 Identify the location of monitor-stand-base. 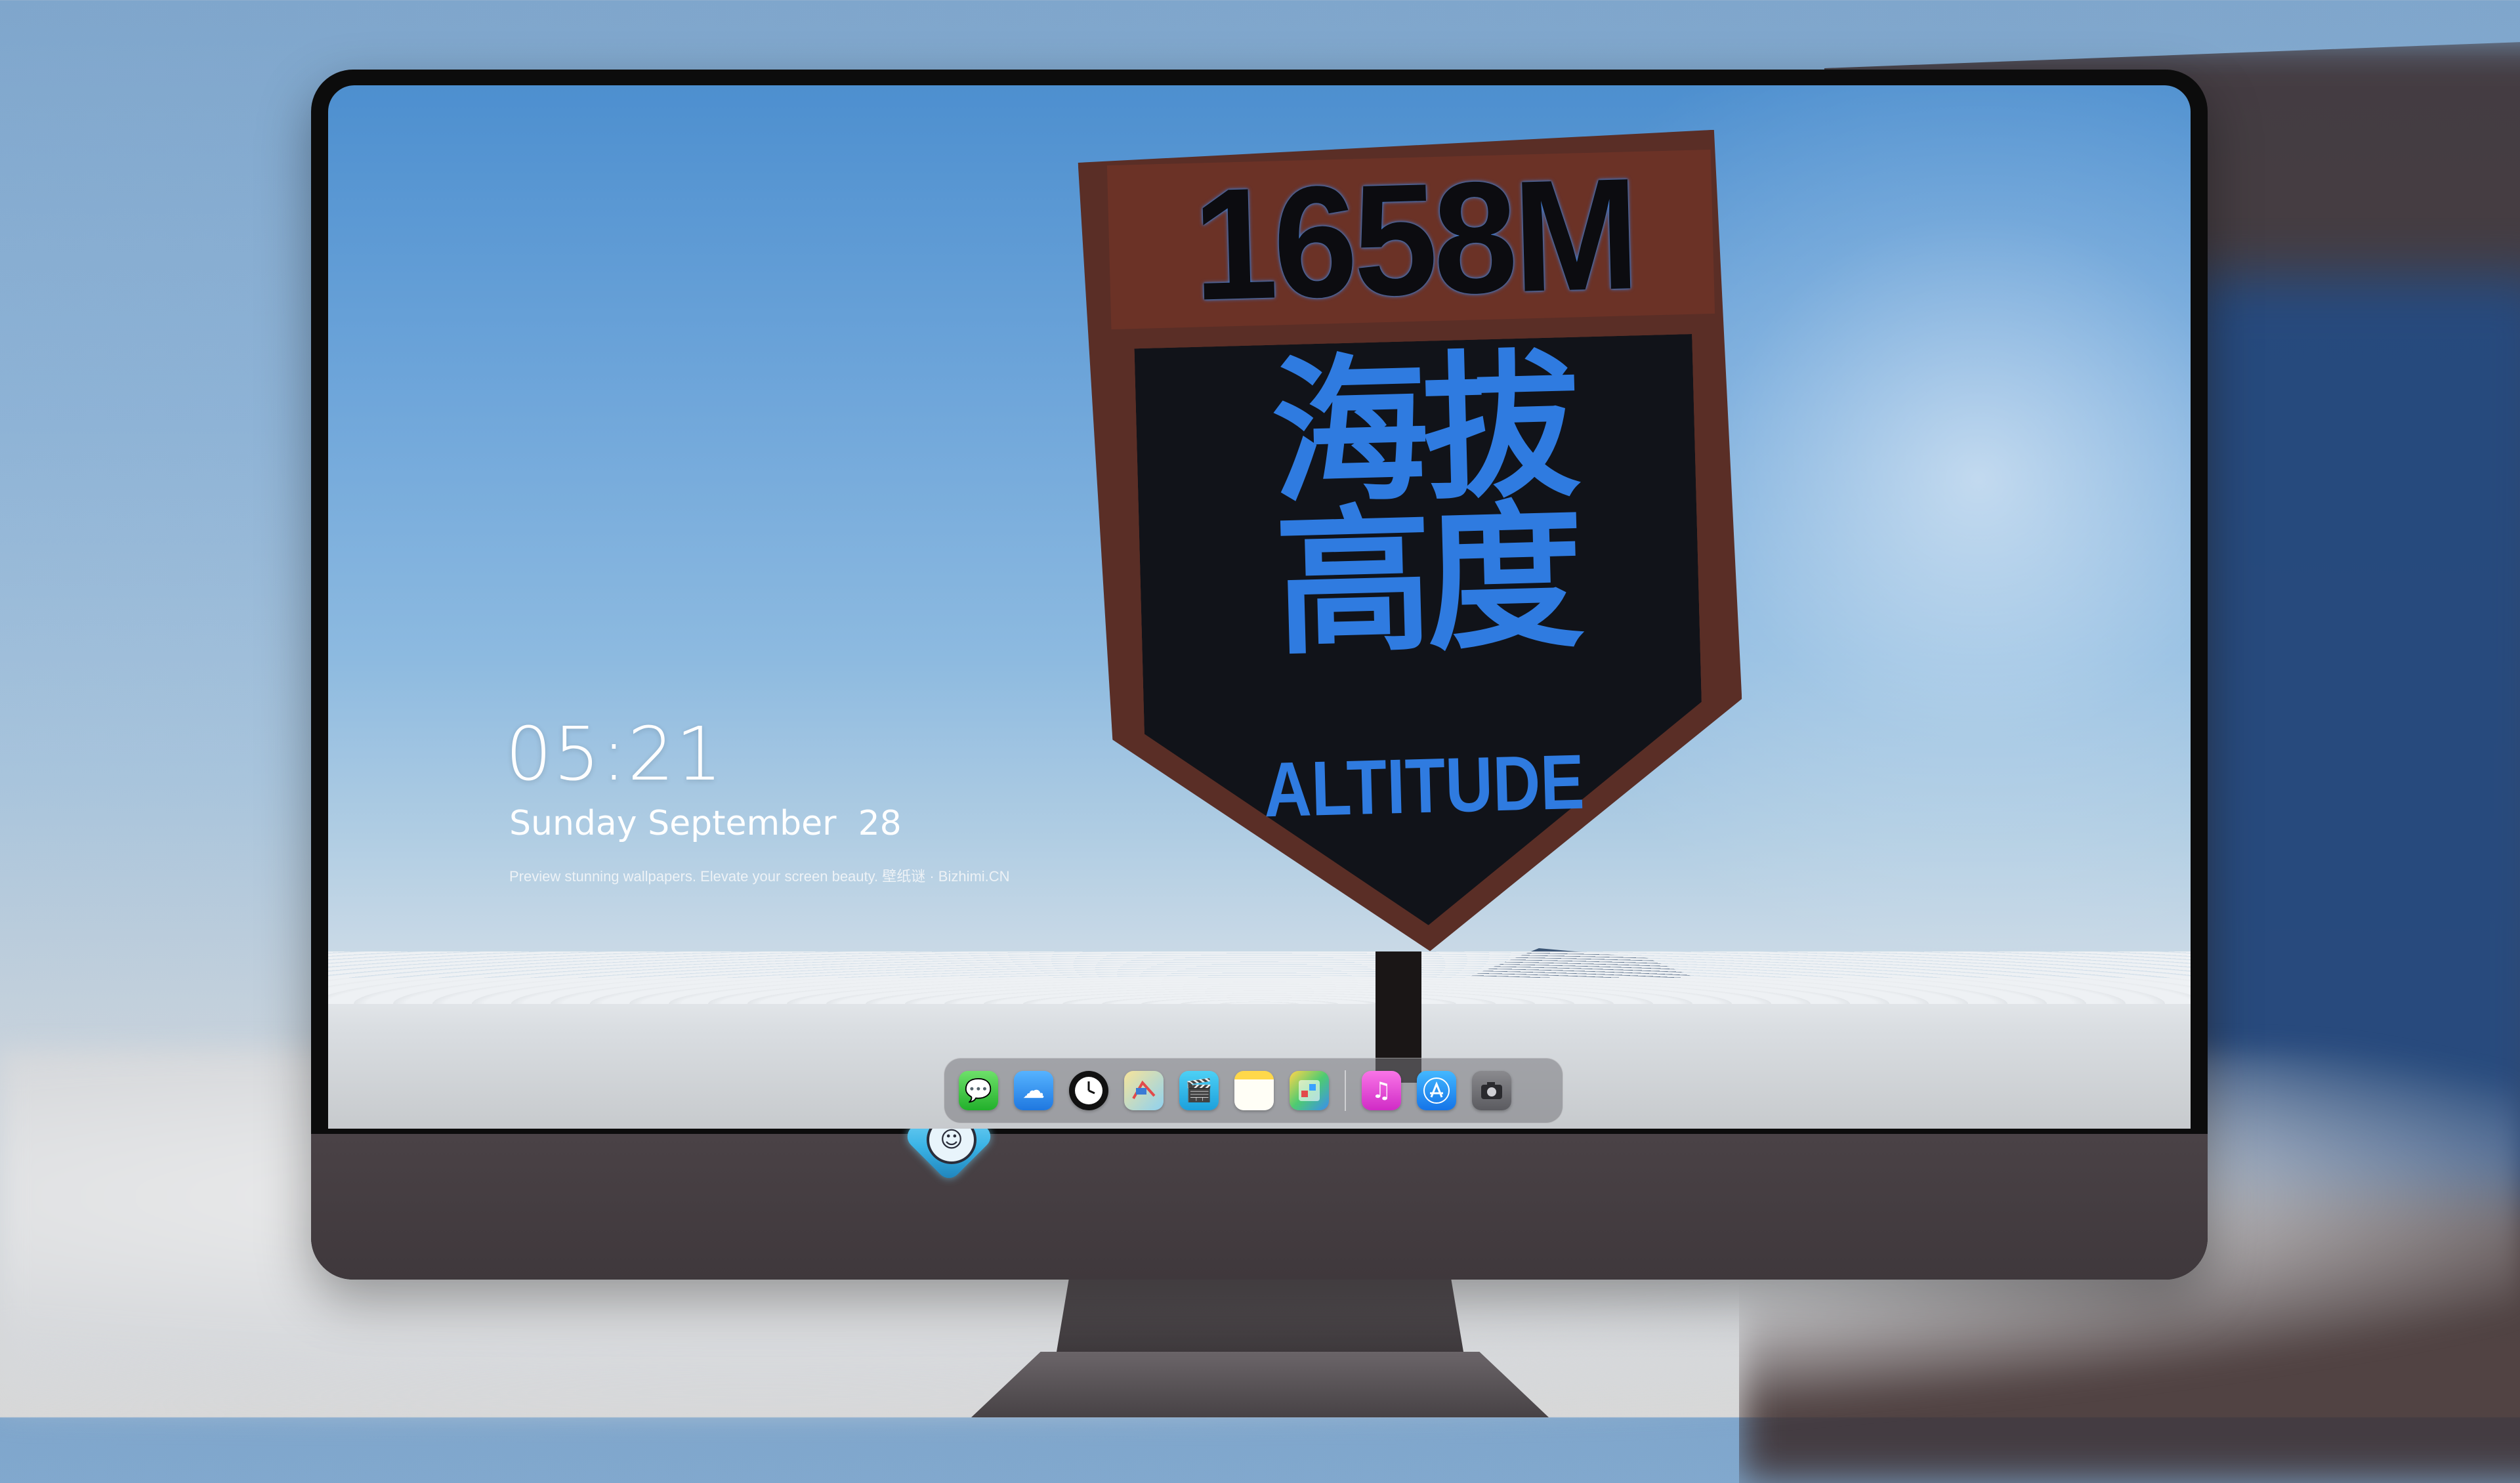
(1260, 1384).